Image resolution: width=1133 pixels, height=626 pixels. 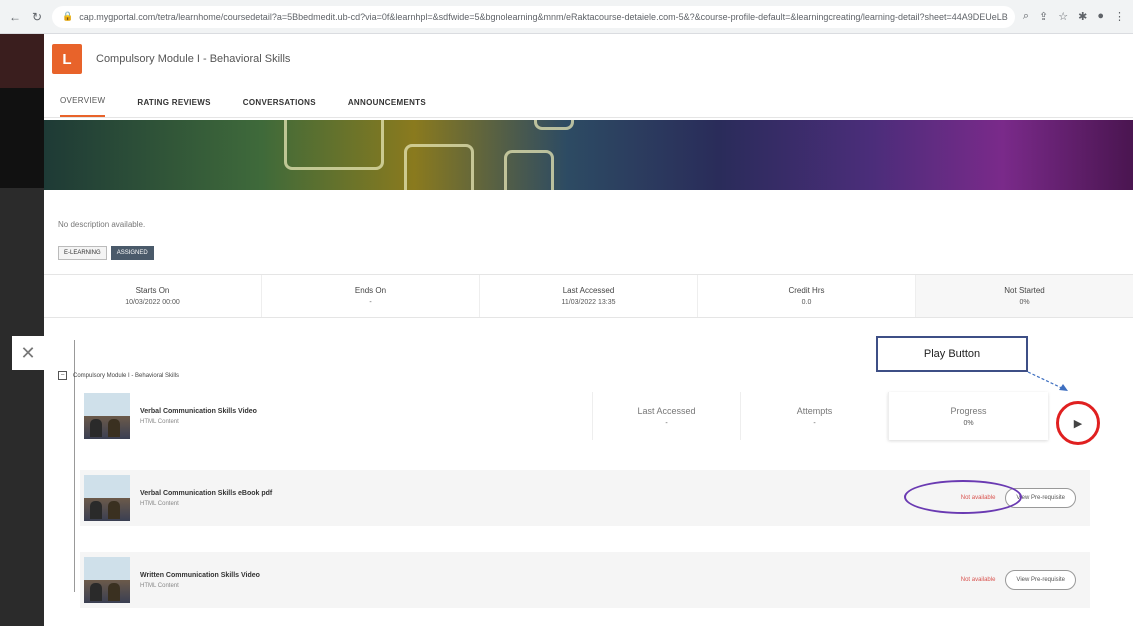 I want to click on play-button-callout: Play Button, so click(x=952, y=354).